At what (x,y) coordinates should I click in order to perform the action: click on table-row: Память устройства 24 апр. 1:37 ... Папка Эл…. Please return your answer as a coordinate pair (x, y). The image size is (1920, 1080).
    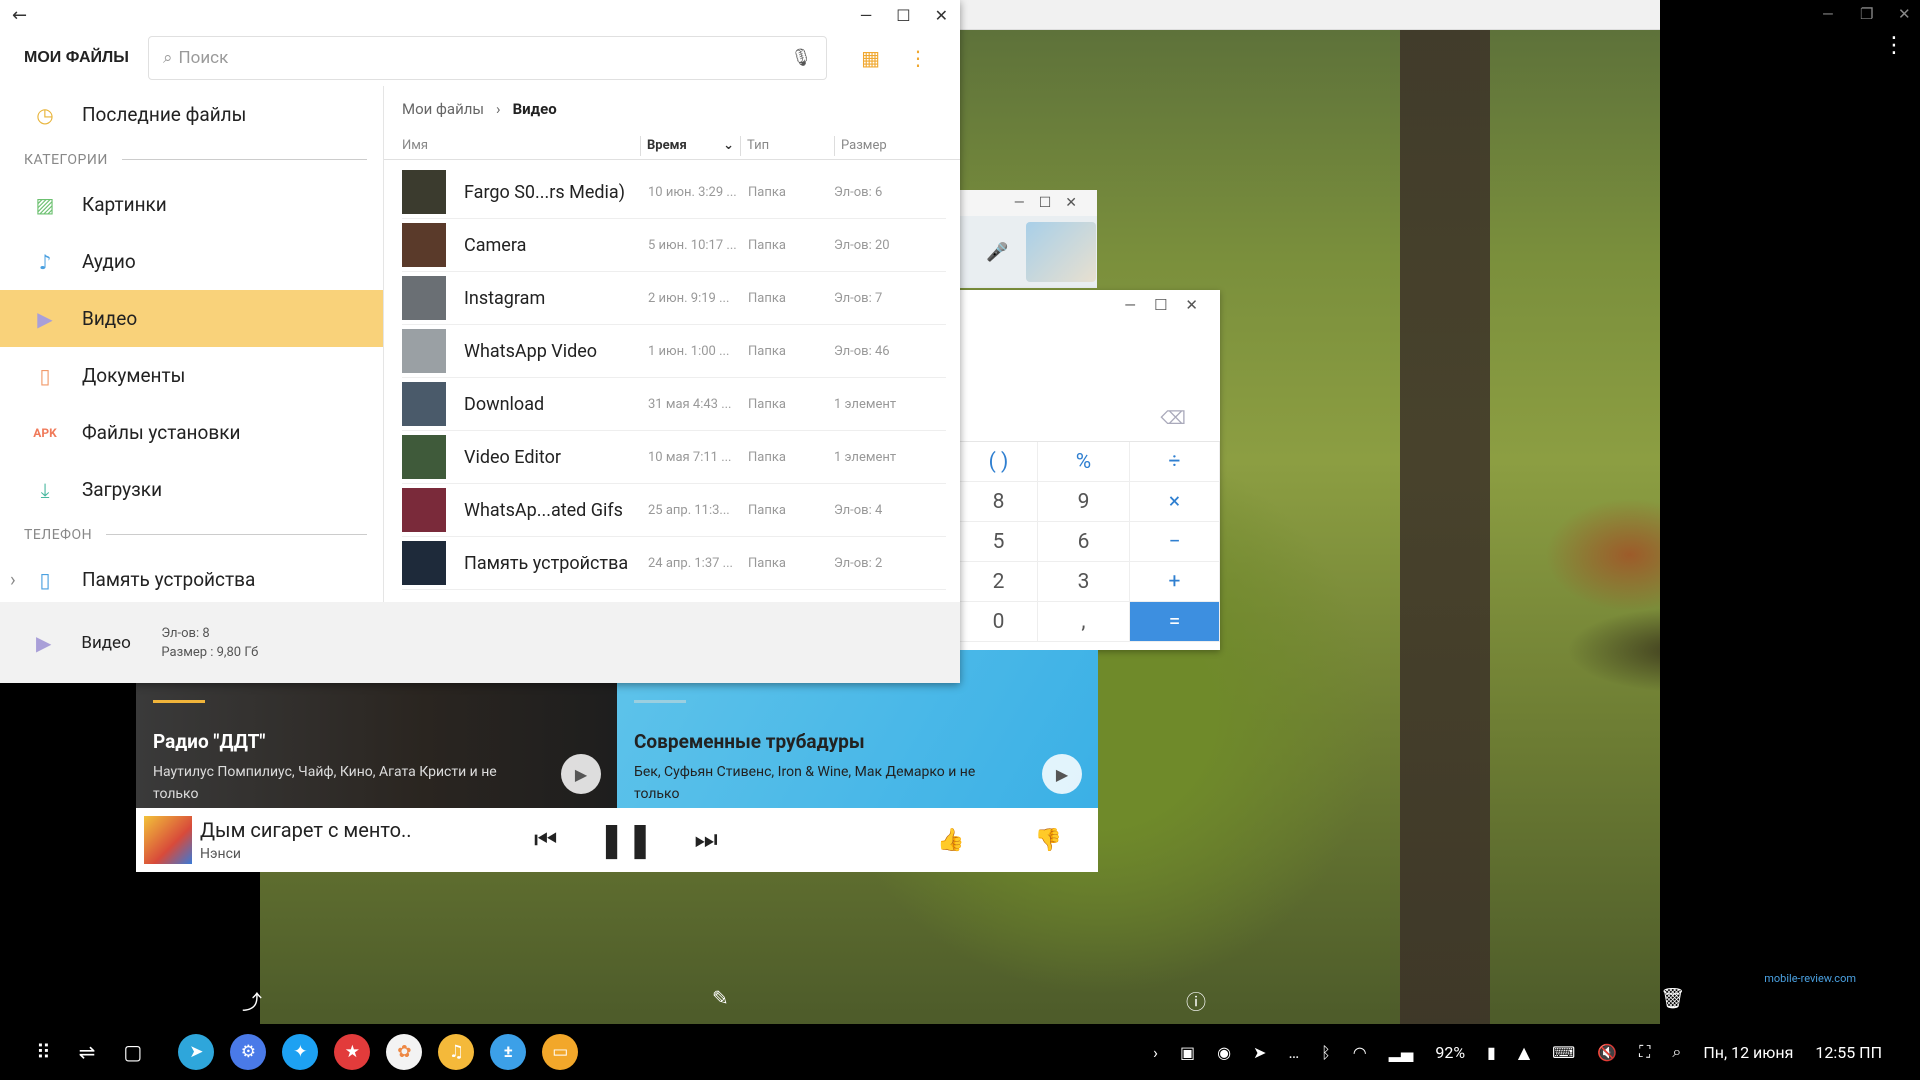
    Looking at the image, I should click on (674, 563).